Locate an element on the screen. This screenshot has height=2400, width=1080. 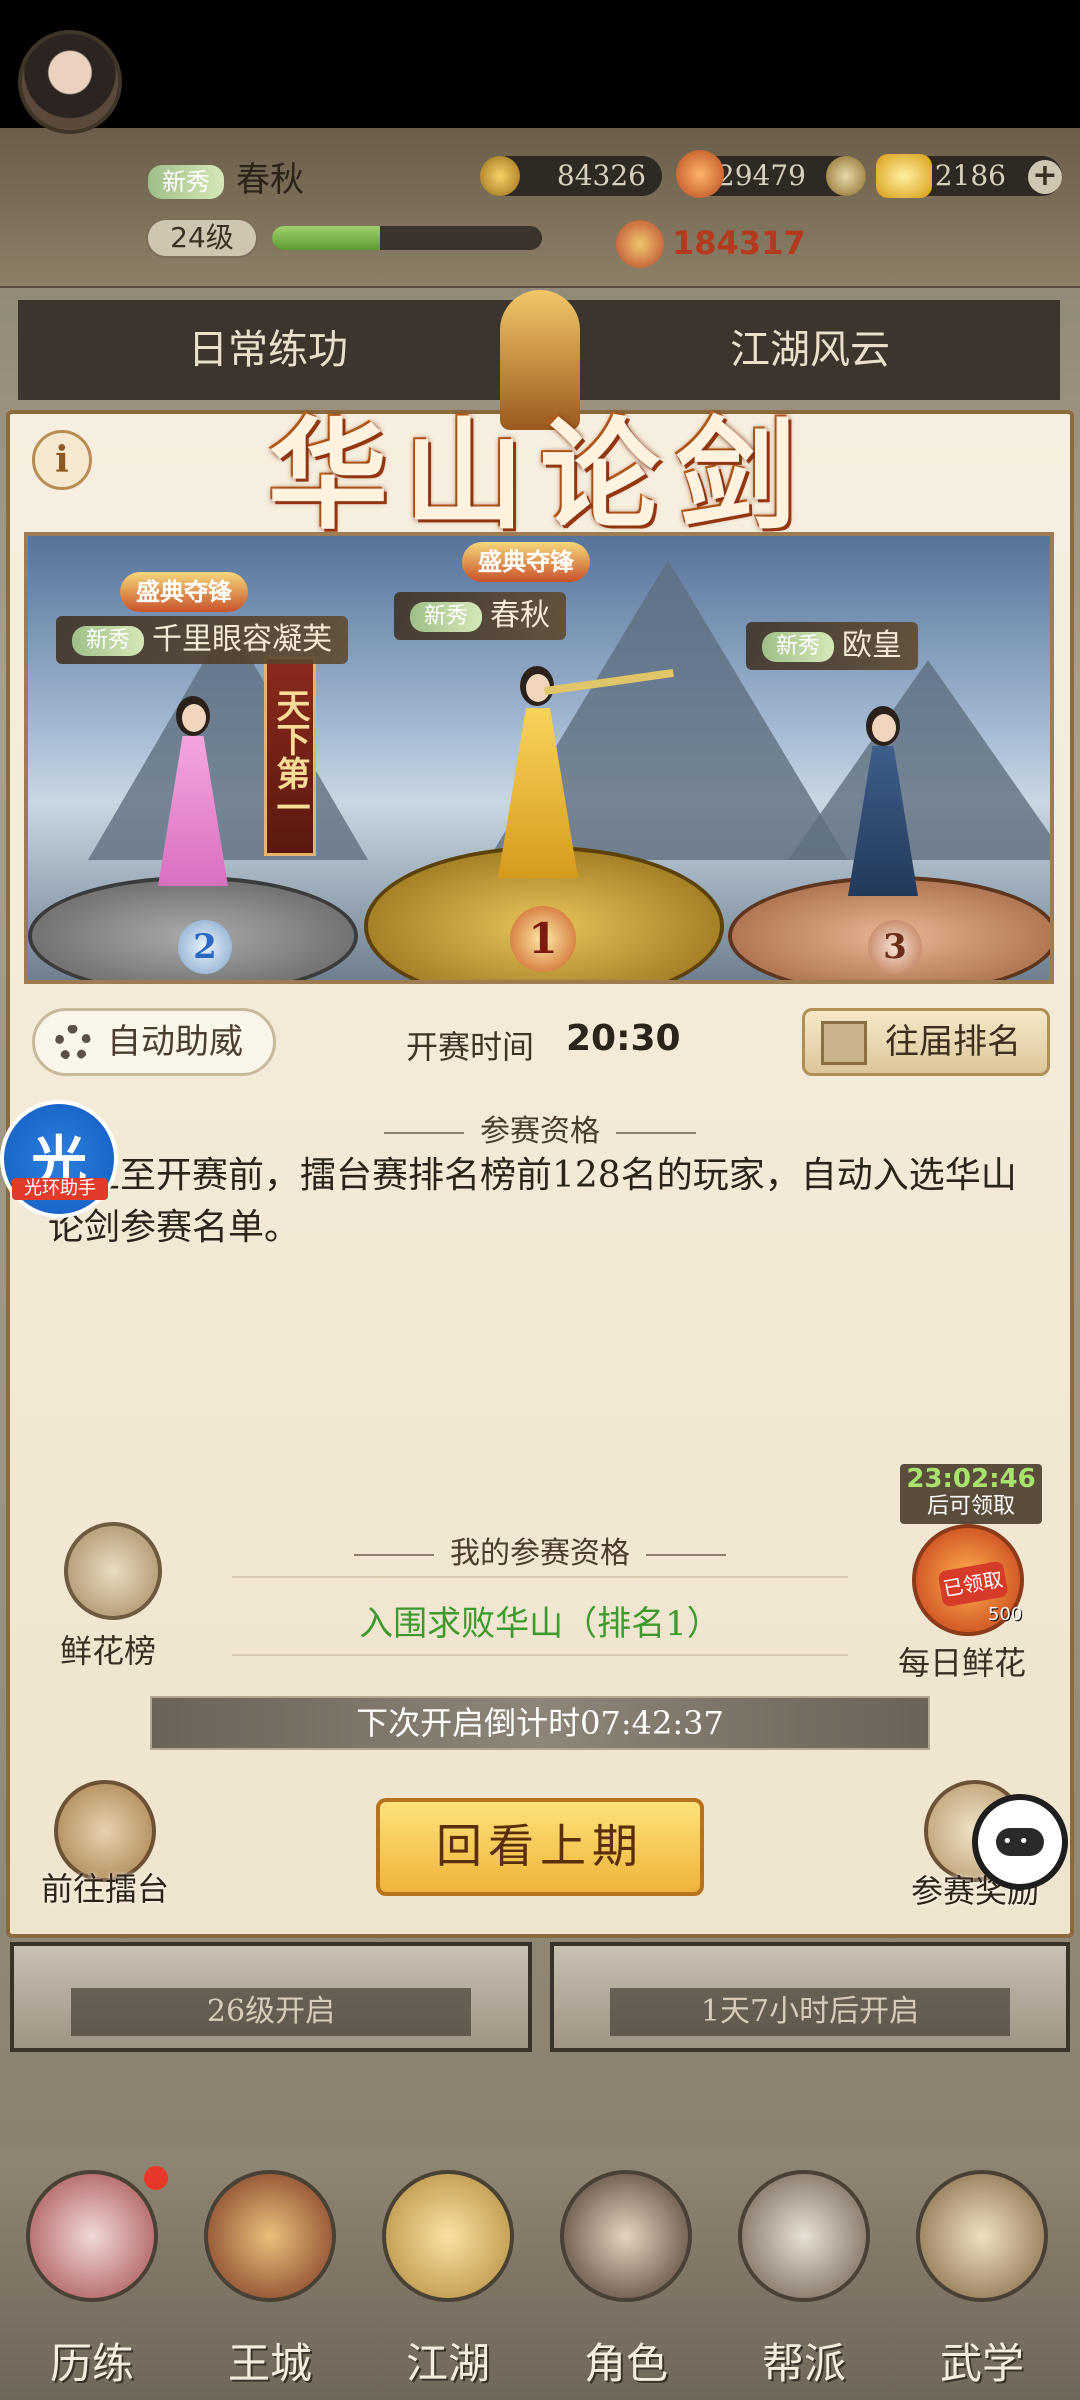
nav-label: 武学 is located at coordinates (981, 2363).